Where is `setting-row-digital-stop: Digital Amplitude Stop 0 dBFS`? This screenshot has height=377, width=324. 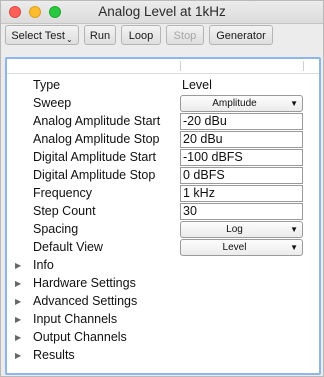
setting-row-digital-stop: Digital Amplitude Stop 0 dBFS is located at coordinates (163, 176).